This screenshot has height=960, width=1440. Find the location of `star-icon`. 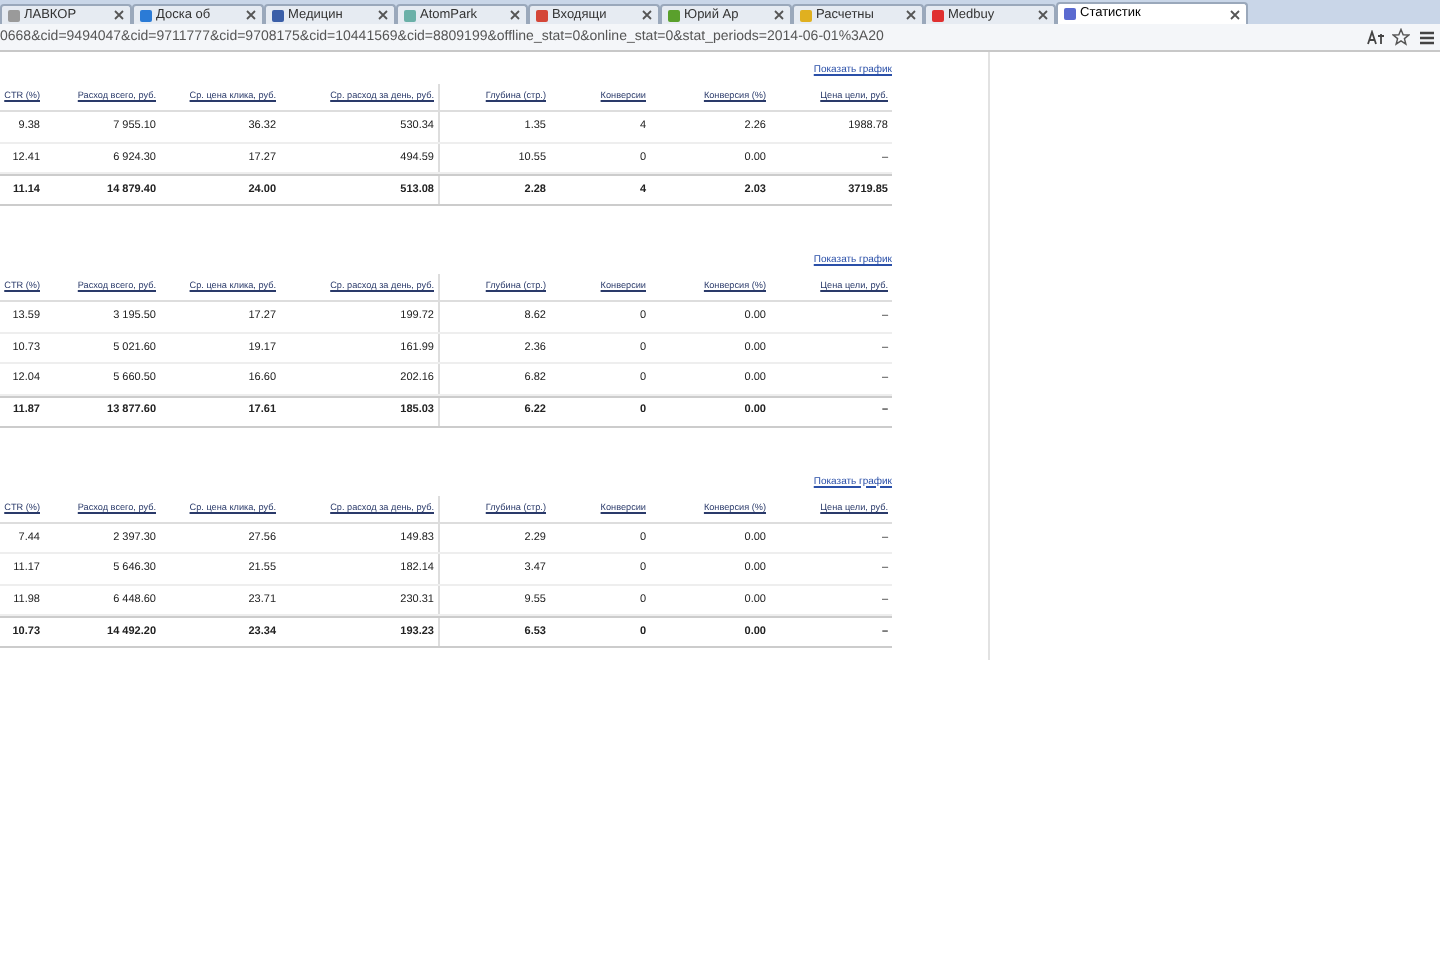

star-icon is located at coordinates (1401, 37).